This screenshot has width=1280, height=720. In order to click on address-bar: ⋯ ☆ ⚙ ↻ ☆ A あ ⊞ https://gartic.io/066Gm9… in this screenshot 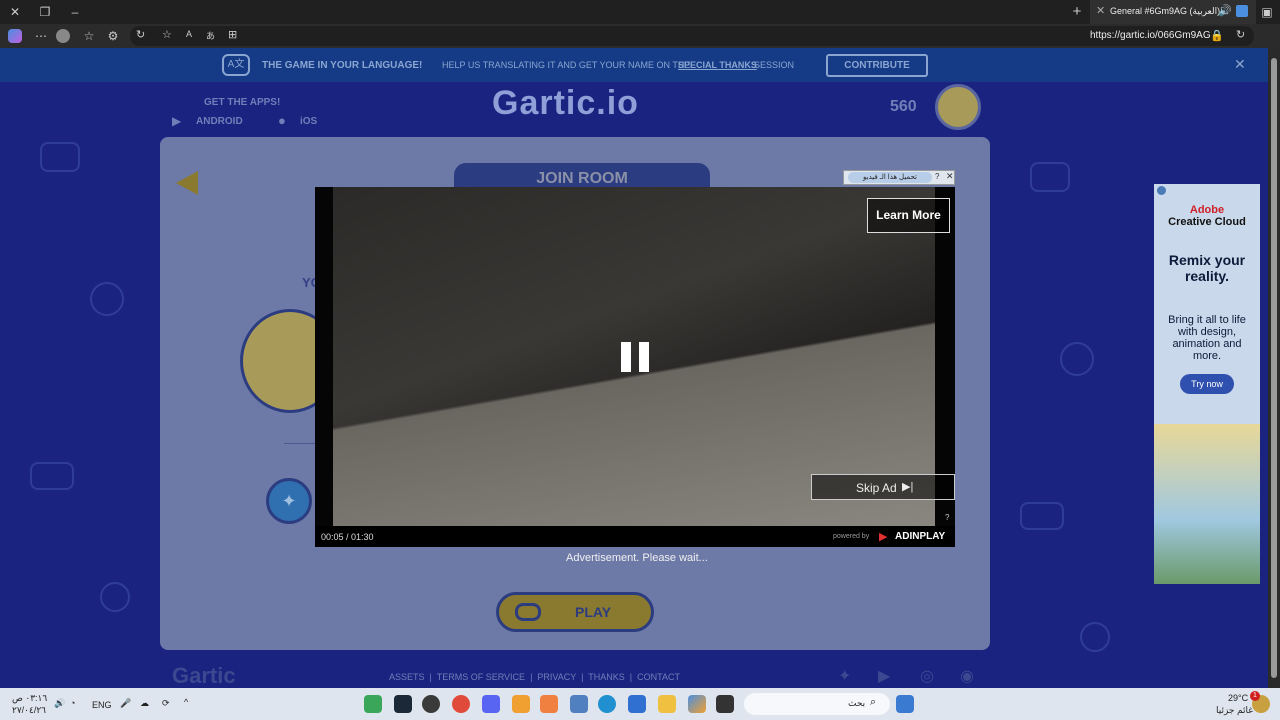, I will do `click(640, 36)`.